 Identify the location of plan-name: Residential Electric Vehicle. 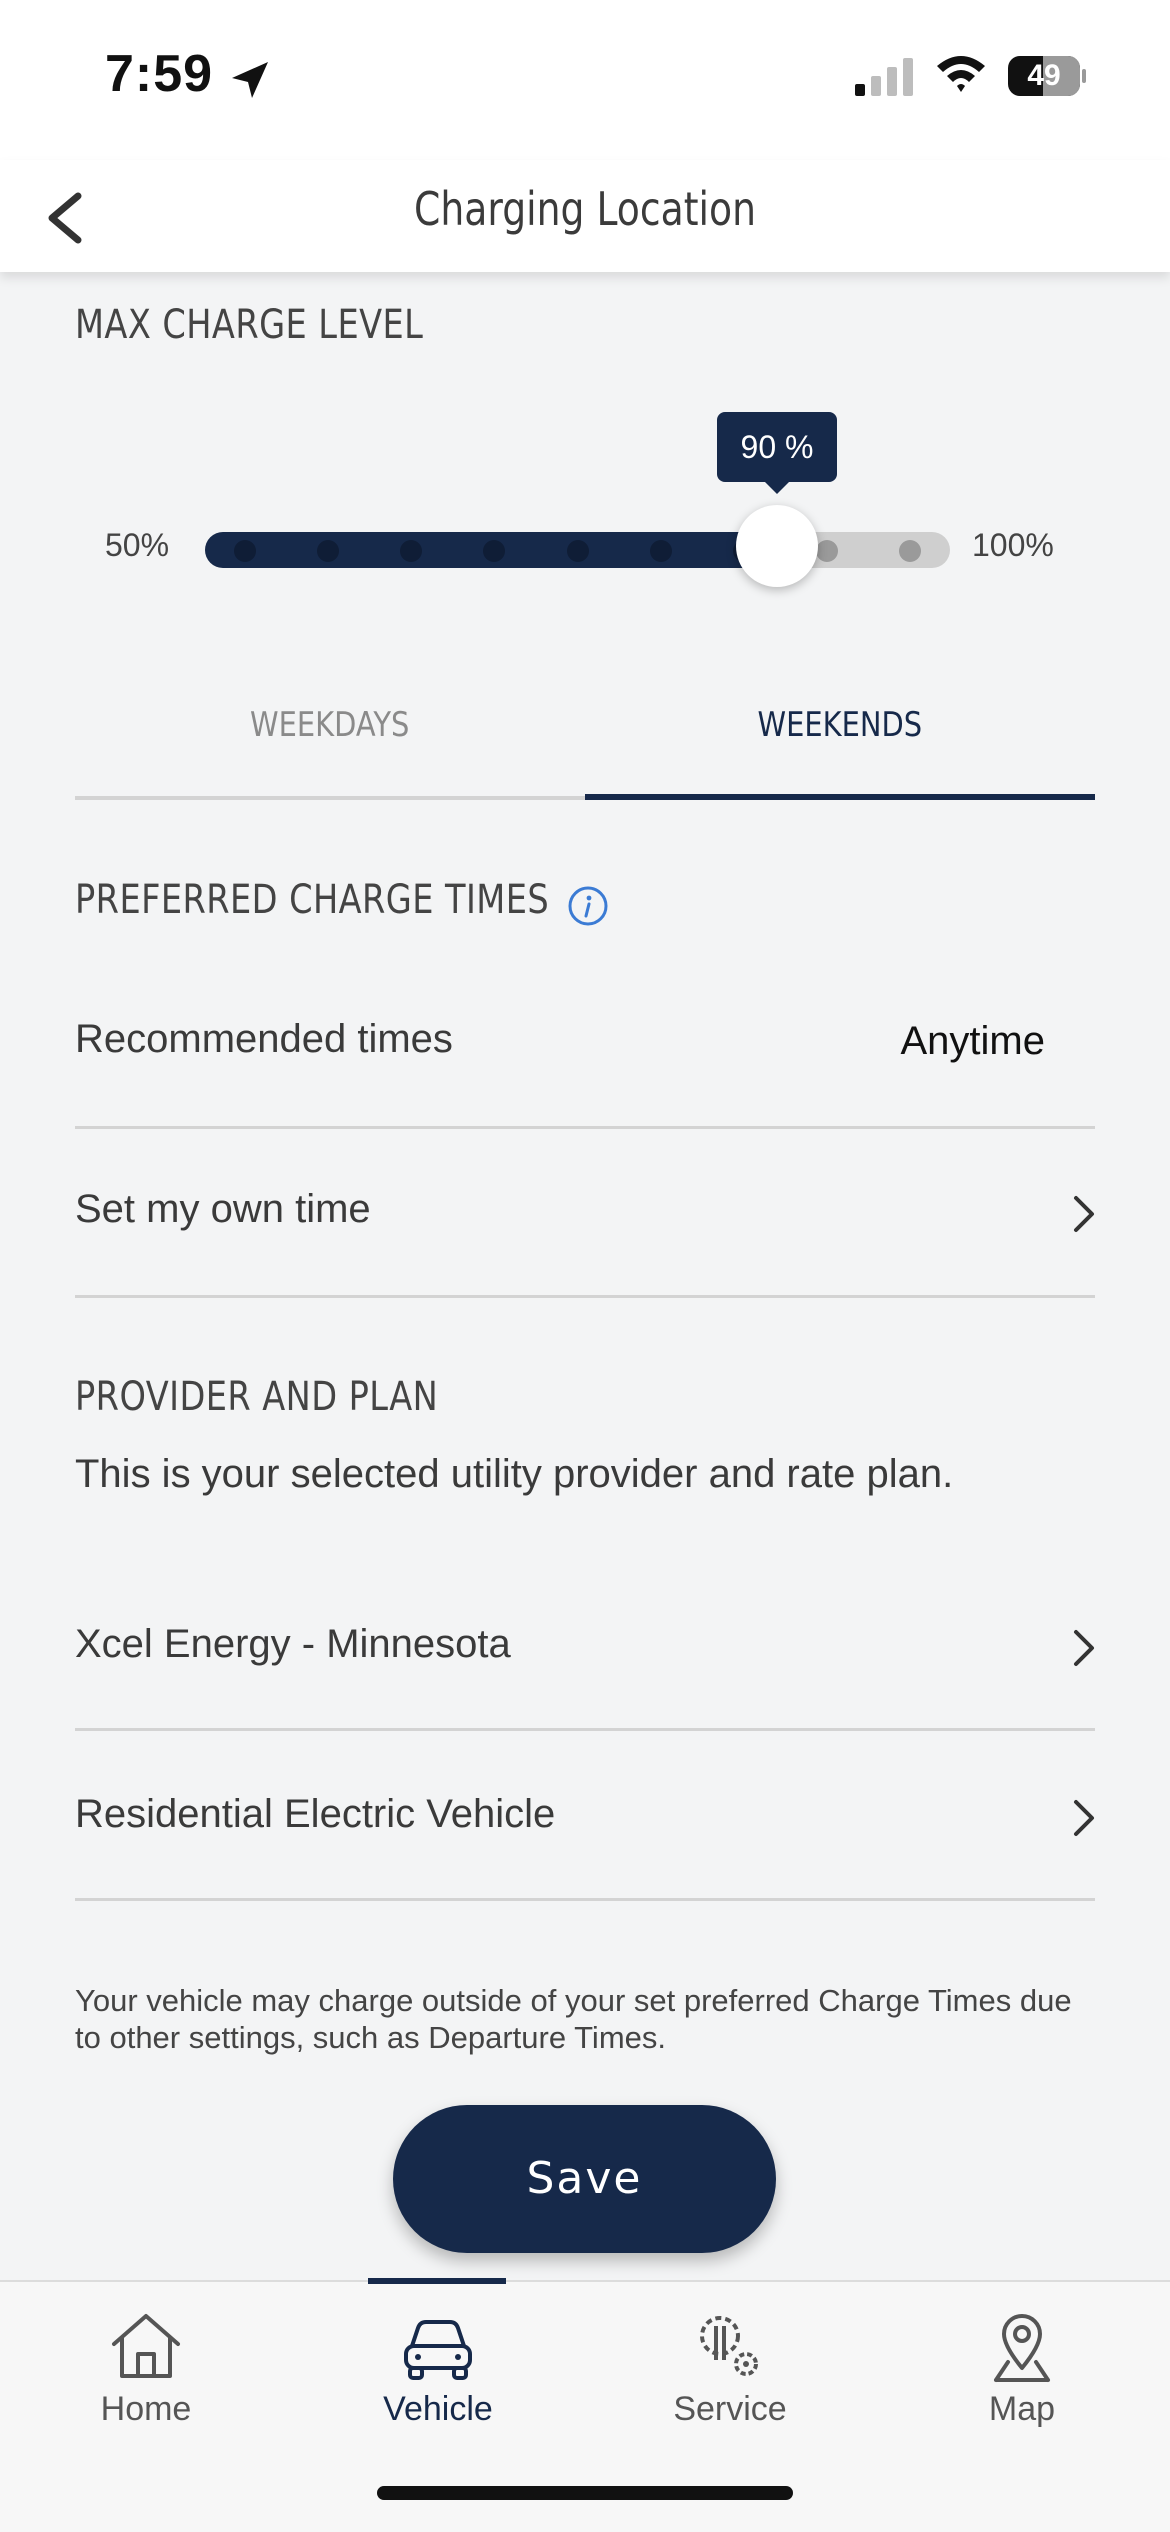
(315, 1814).